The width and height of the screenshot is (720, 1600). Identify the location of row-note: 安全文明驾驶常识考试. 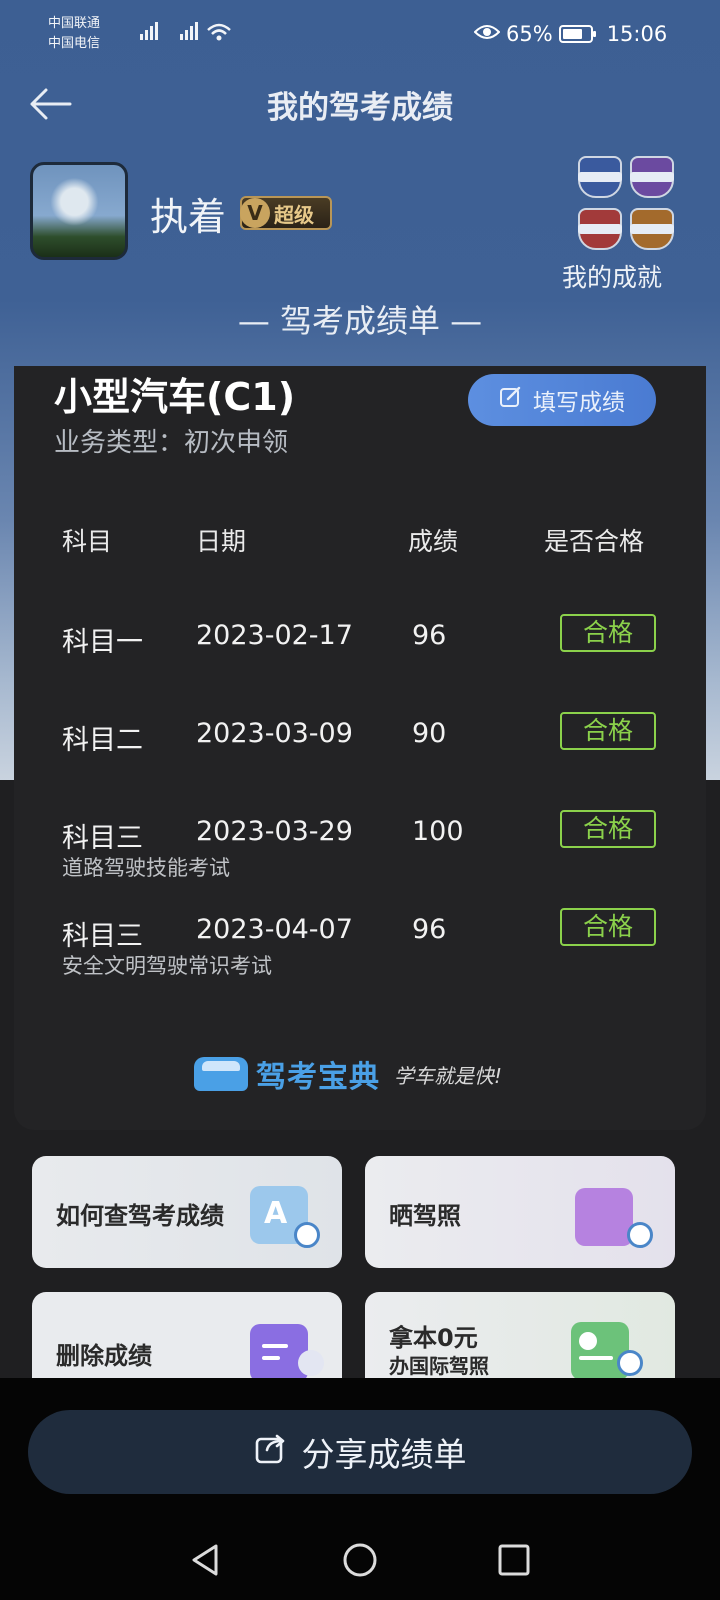
(167, 966).